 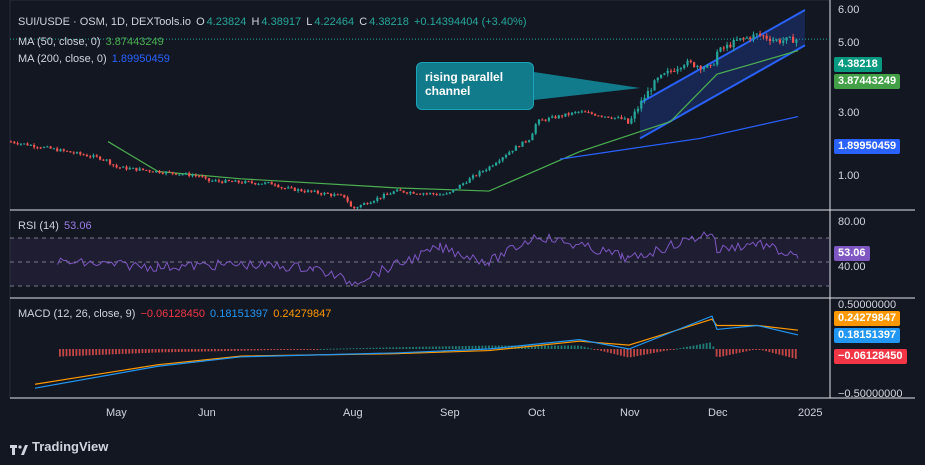 I want to click on annotation-line2: channel, so click(x=448, y=91).